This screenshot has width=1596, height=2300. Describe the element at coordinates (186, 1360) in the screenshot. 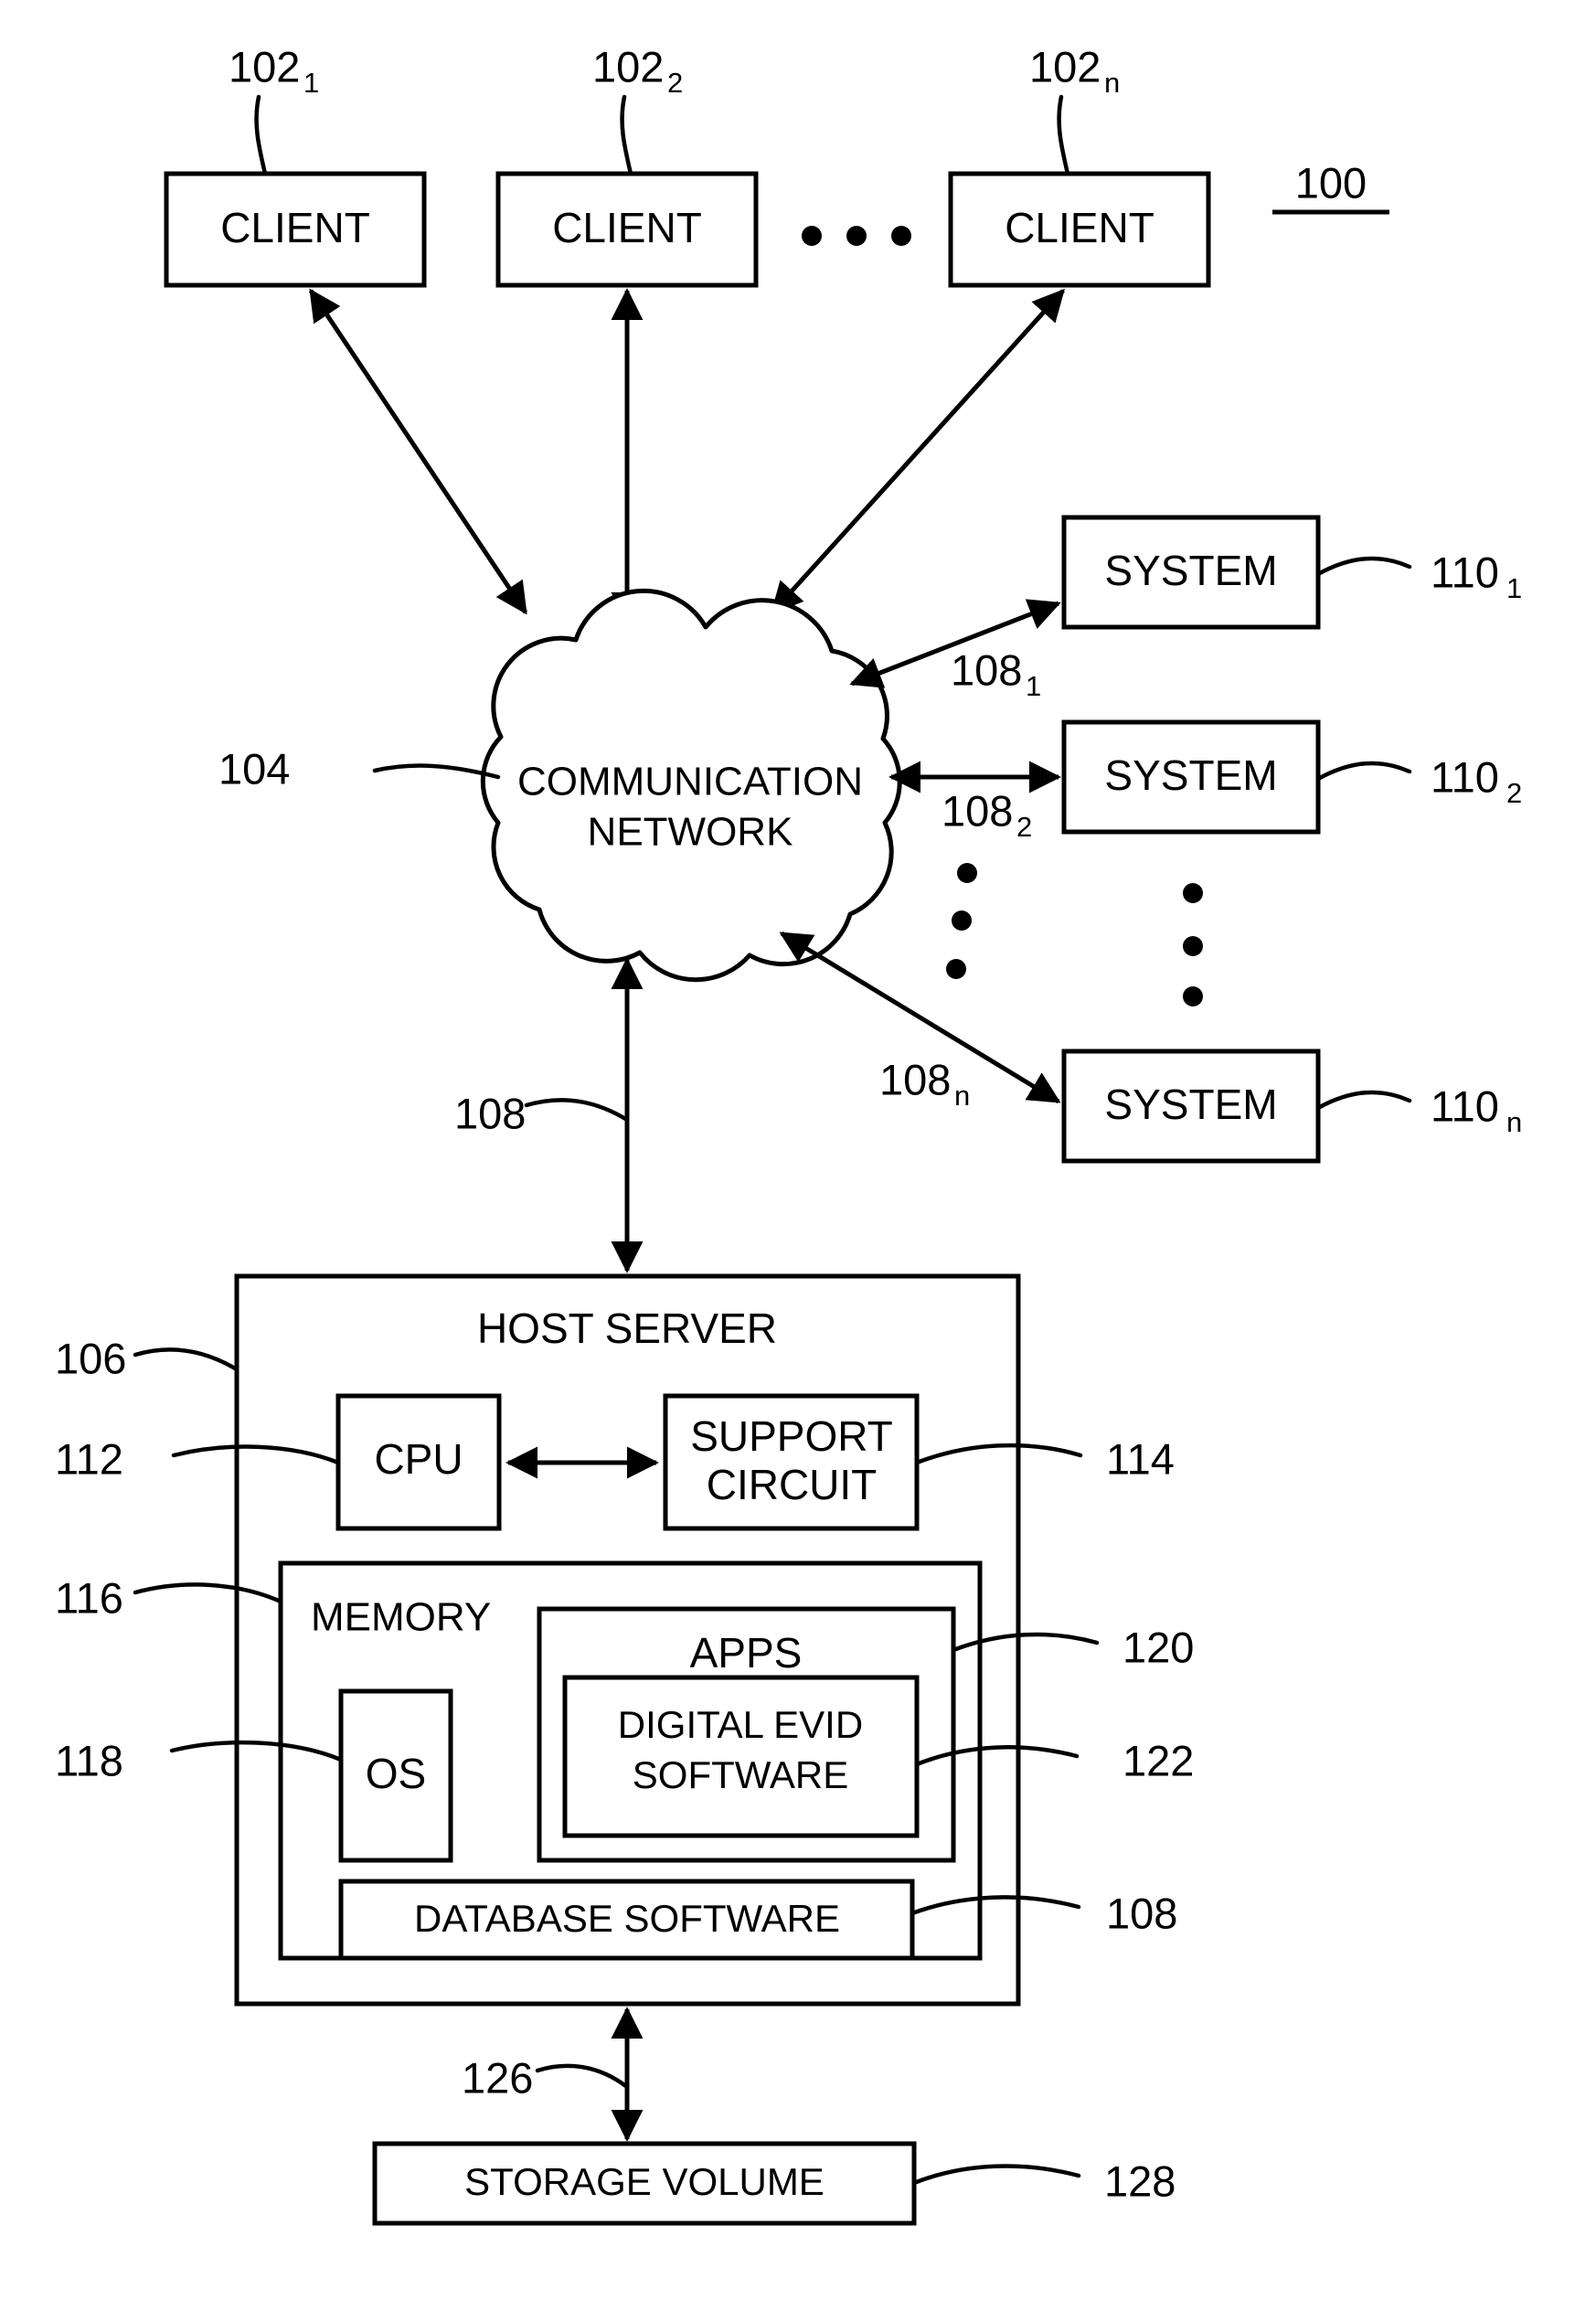

I see `host-server-leader` at that location.